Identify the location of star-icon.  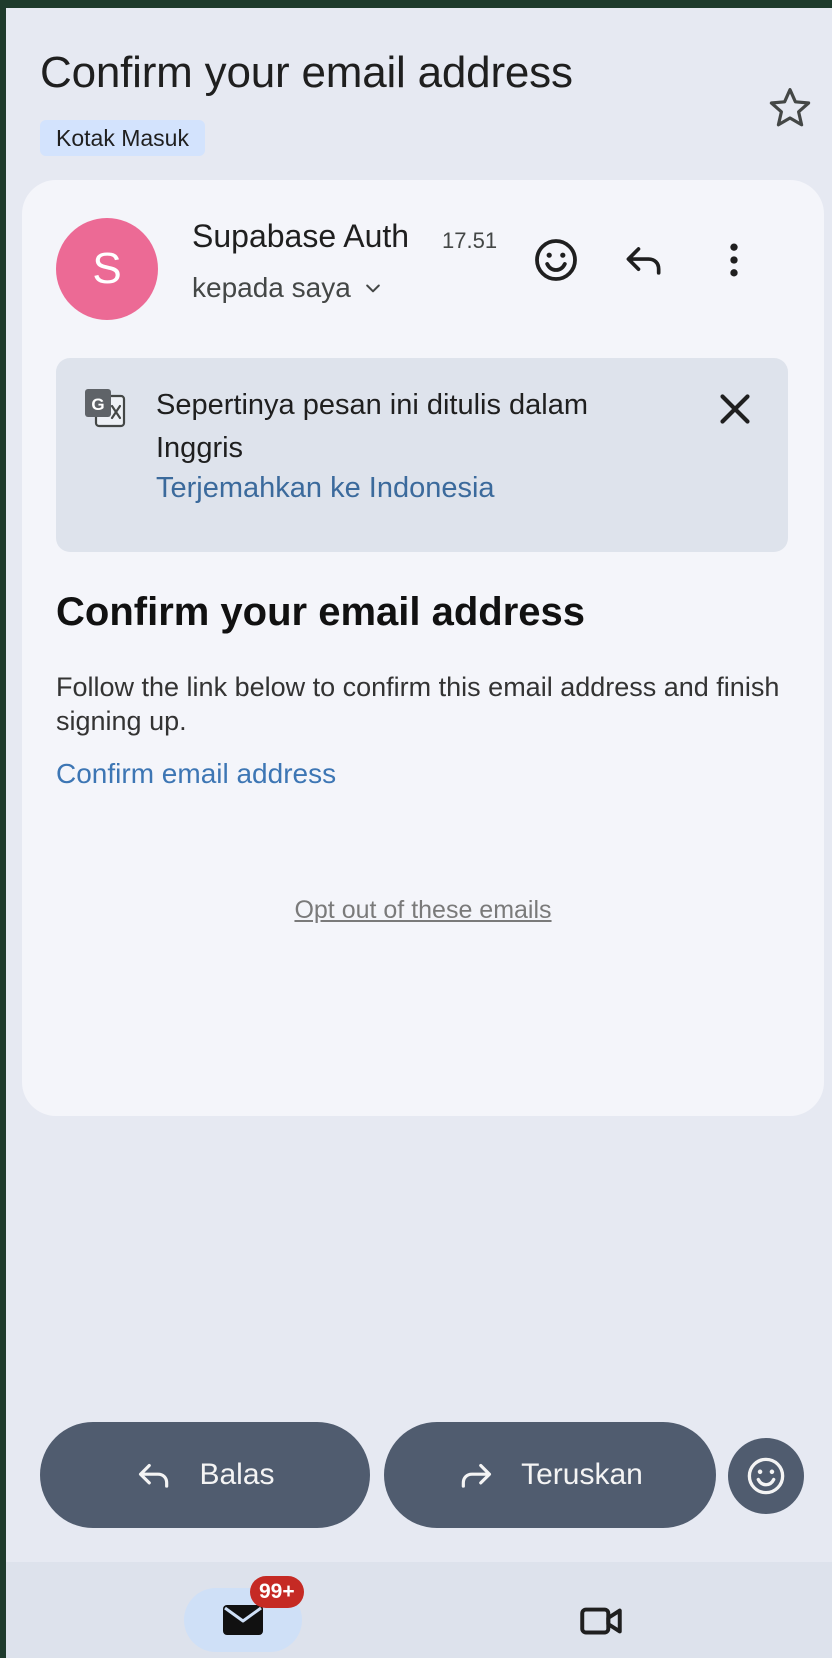
(790, 108).